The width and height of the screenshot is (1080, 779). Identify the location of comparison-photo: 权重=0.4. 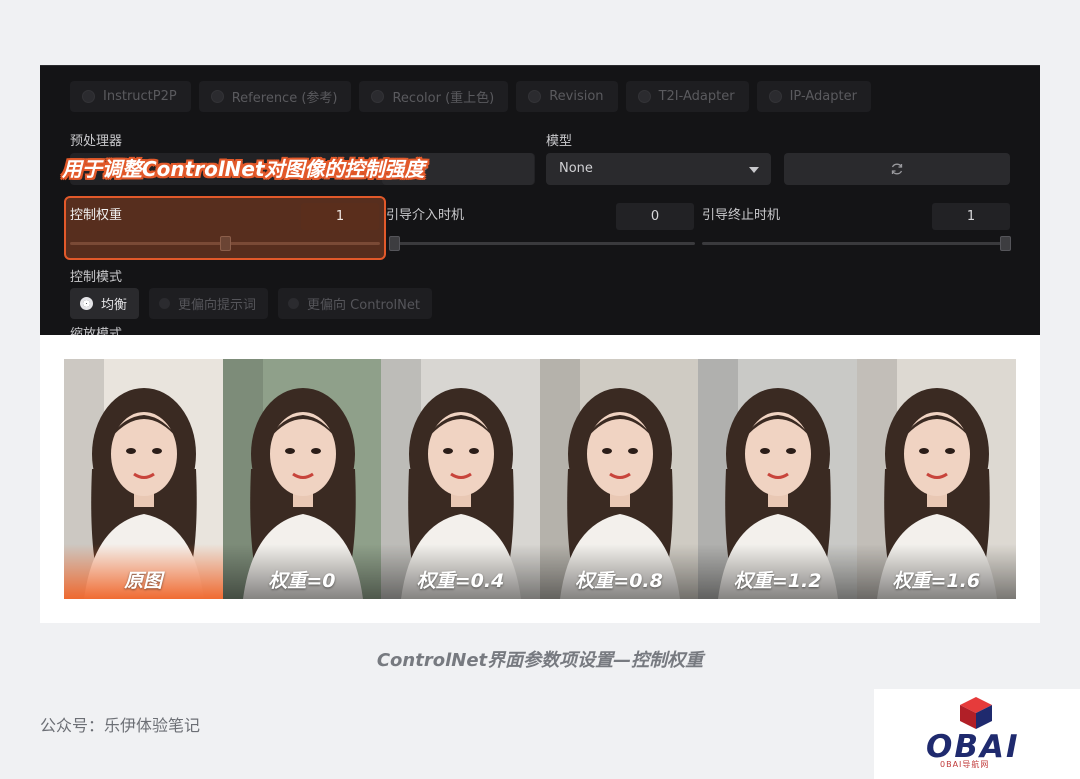
(460, 479).